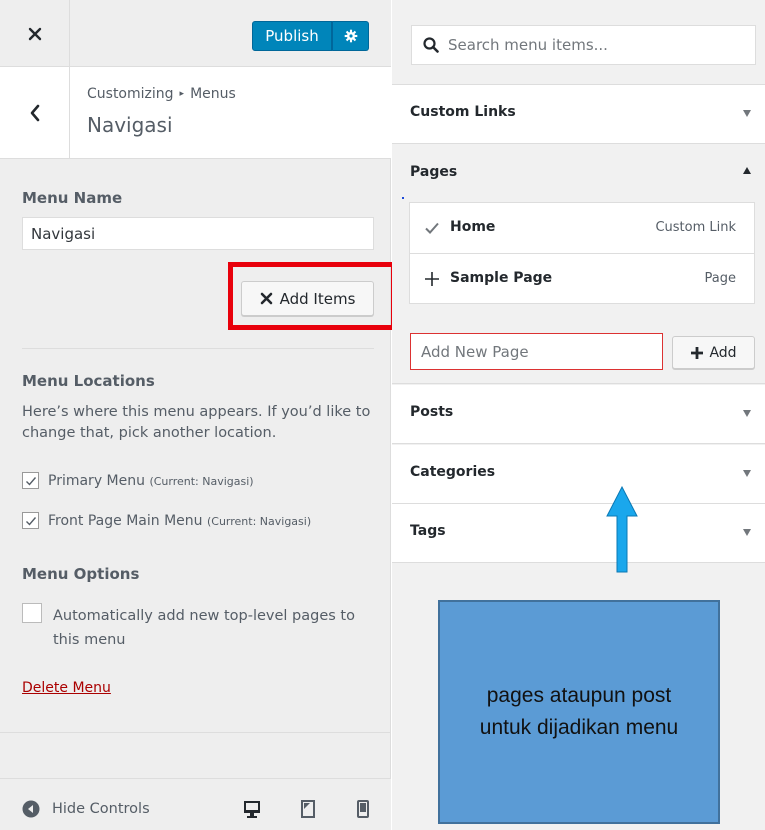  I want to click on location-primary-menu: Primary Menu (Current: Navigasi), so click(138, 480).